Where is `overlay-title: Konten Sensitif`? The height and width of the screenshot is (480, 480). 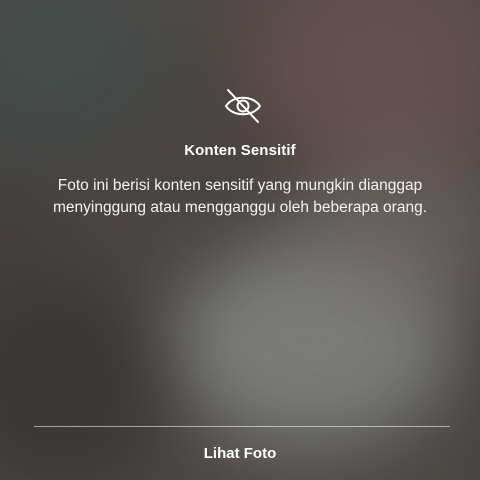
overlay-title: Konten Sensitif is located at coordinates (240, 150).